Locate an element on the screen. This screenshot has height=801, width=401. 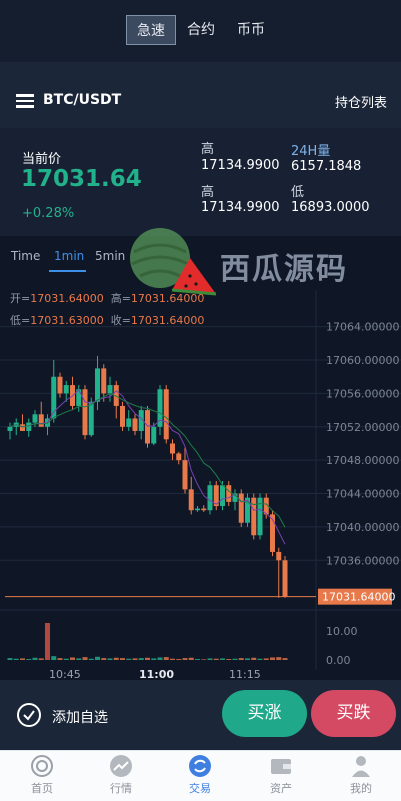
x-tick-label: 11:00 is located at coordinates (156, 674).